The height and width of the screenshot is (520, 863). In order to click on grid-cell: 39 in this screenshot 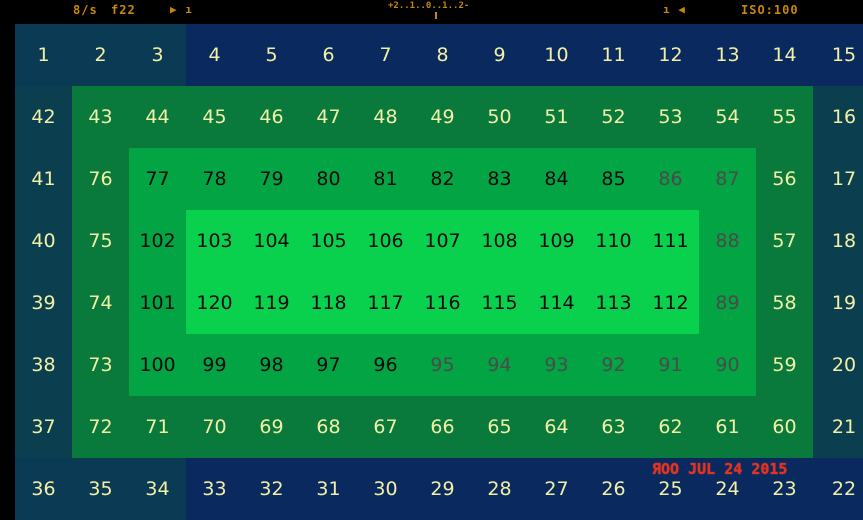, I will do `click(43, 303)`.